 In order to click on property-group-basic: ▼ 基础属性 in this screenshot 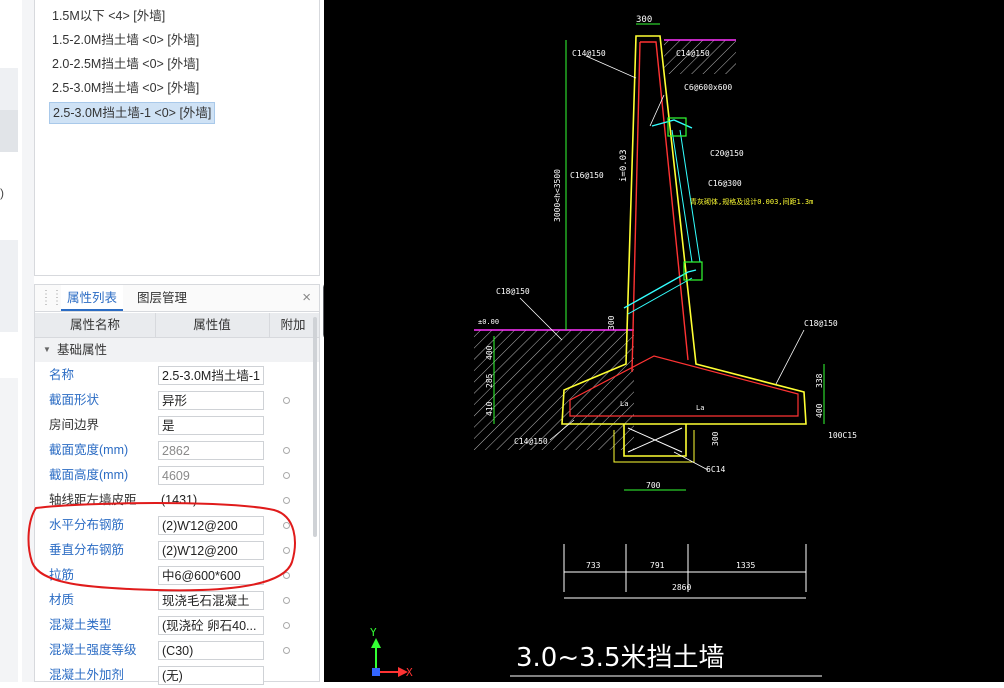, I will do `click(177, 350)`.